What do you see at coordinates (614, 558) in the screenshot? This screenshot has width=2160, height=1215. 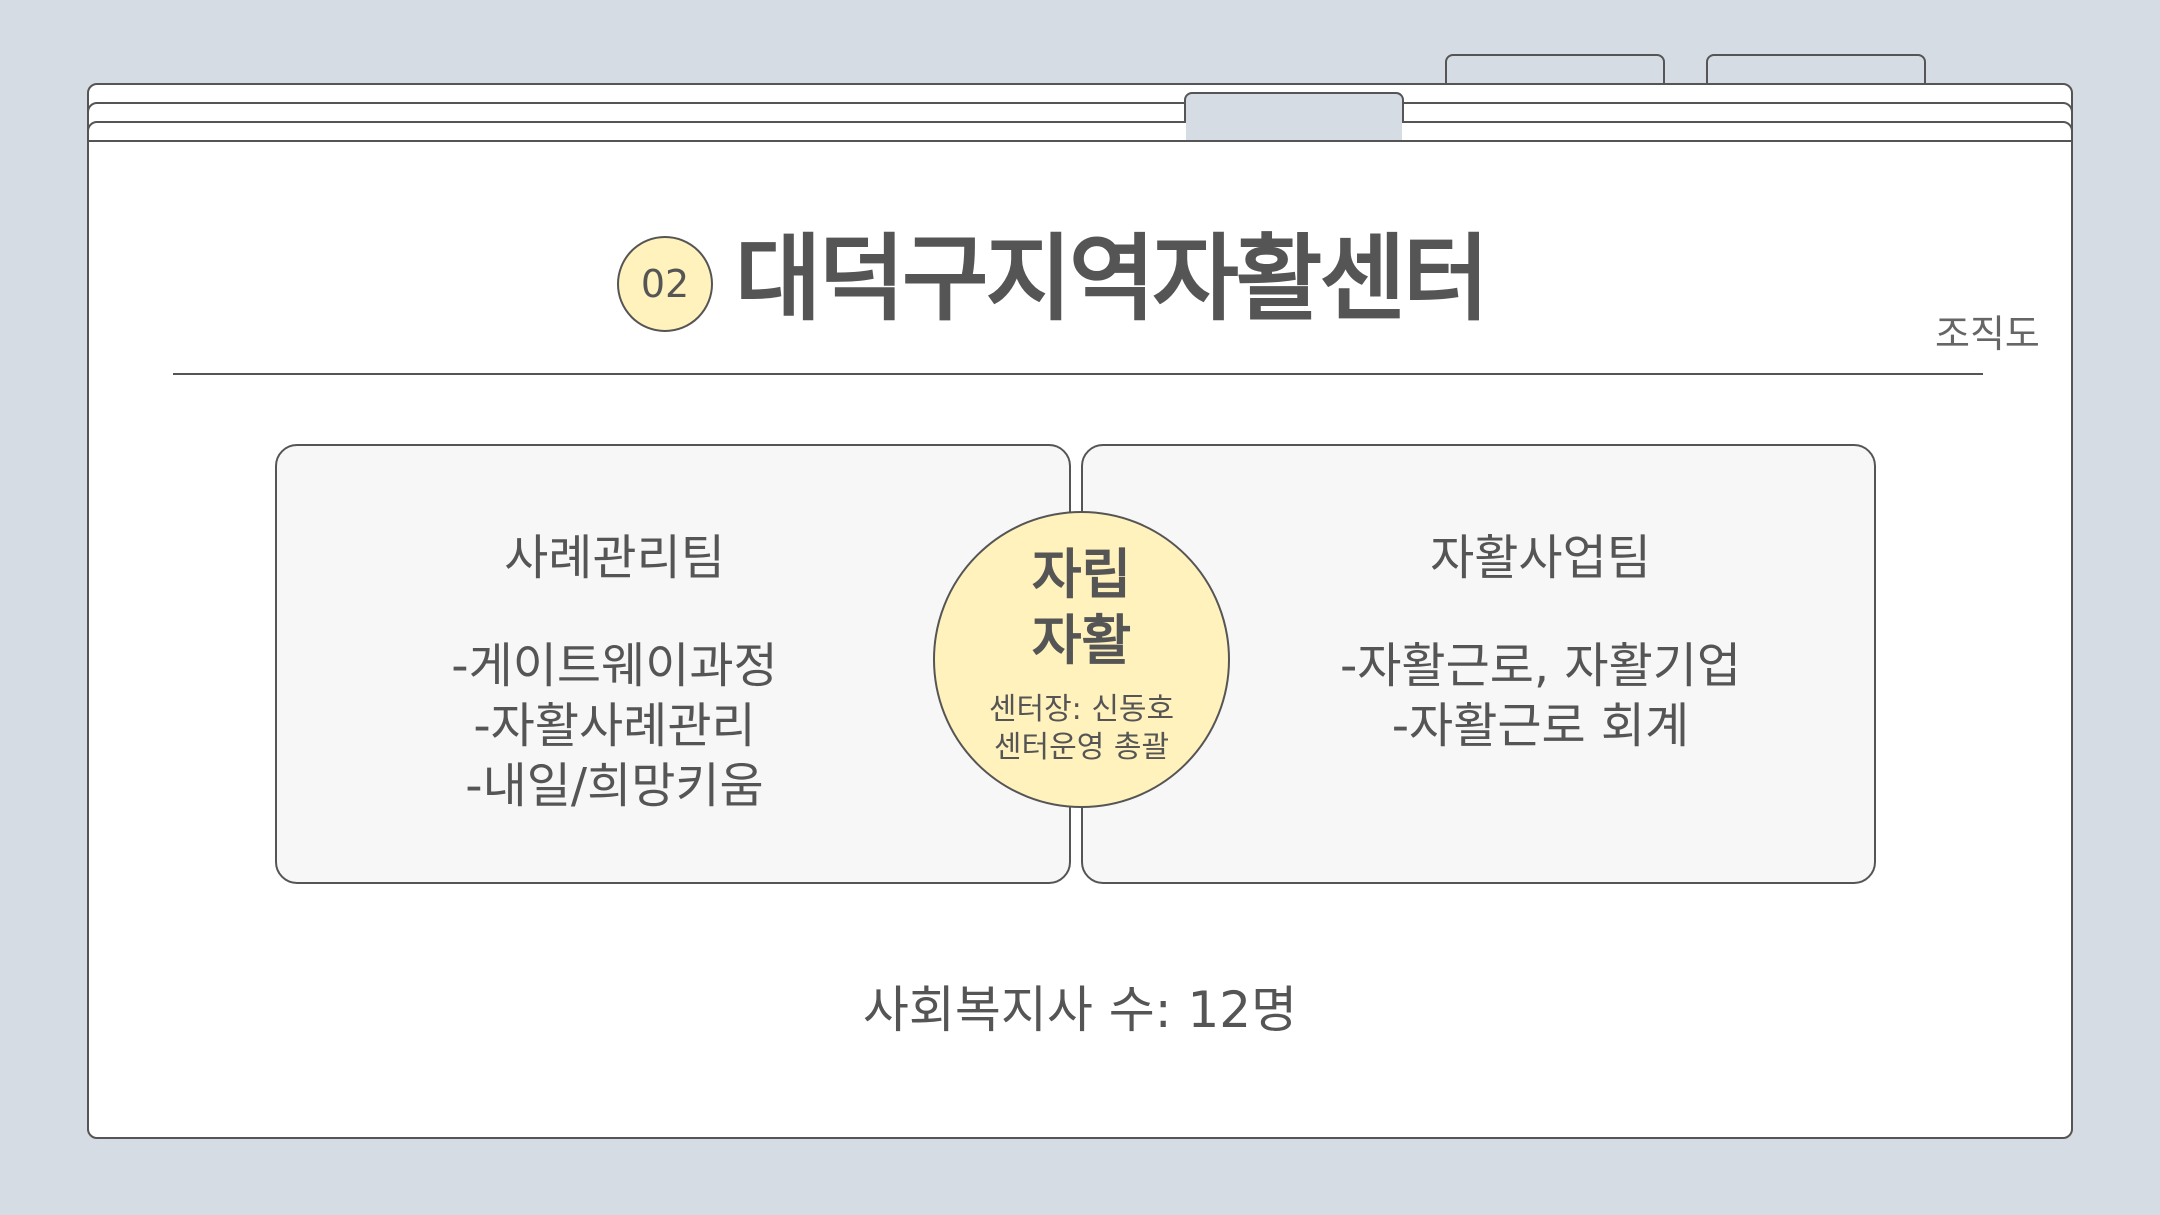 I see `team-title: 사례관리팀` at bounding box center [614, 558].